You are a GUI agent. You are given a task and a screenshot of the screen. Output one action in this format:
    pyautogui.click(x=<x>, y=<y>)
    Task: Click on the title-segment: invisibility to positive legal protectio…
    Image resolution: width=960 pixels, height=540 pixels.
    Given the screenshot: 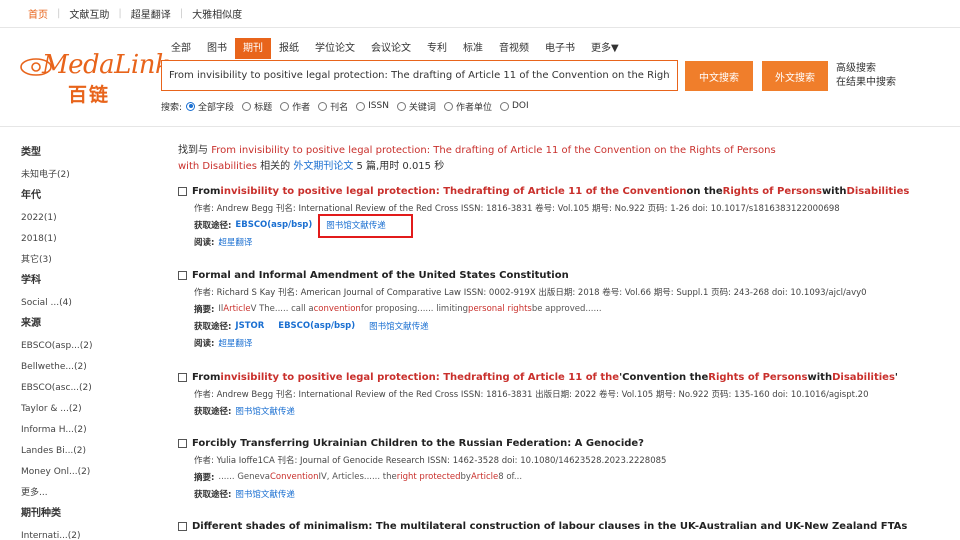 What is the action you would take?
    pyautogui.click(x=342, y=377)
    